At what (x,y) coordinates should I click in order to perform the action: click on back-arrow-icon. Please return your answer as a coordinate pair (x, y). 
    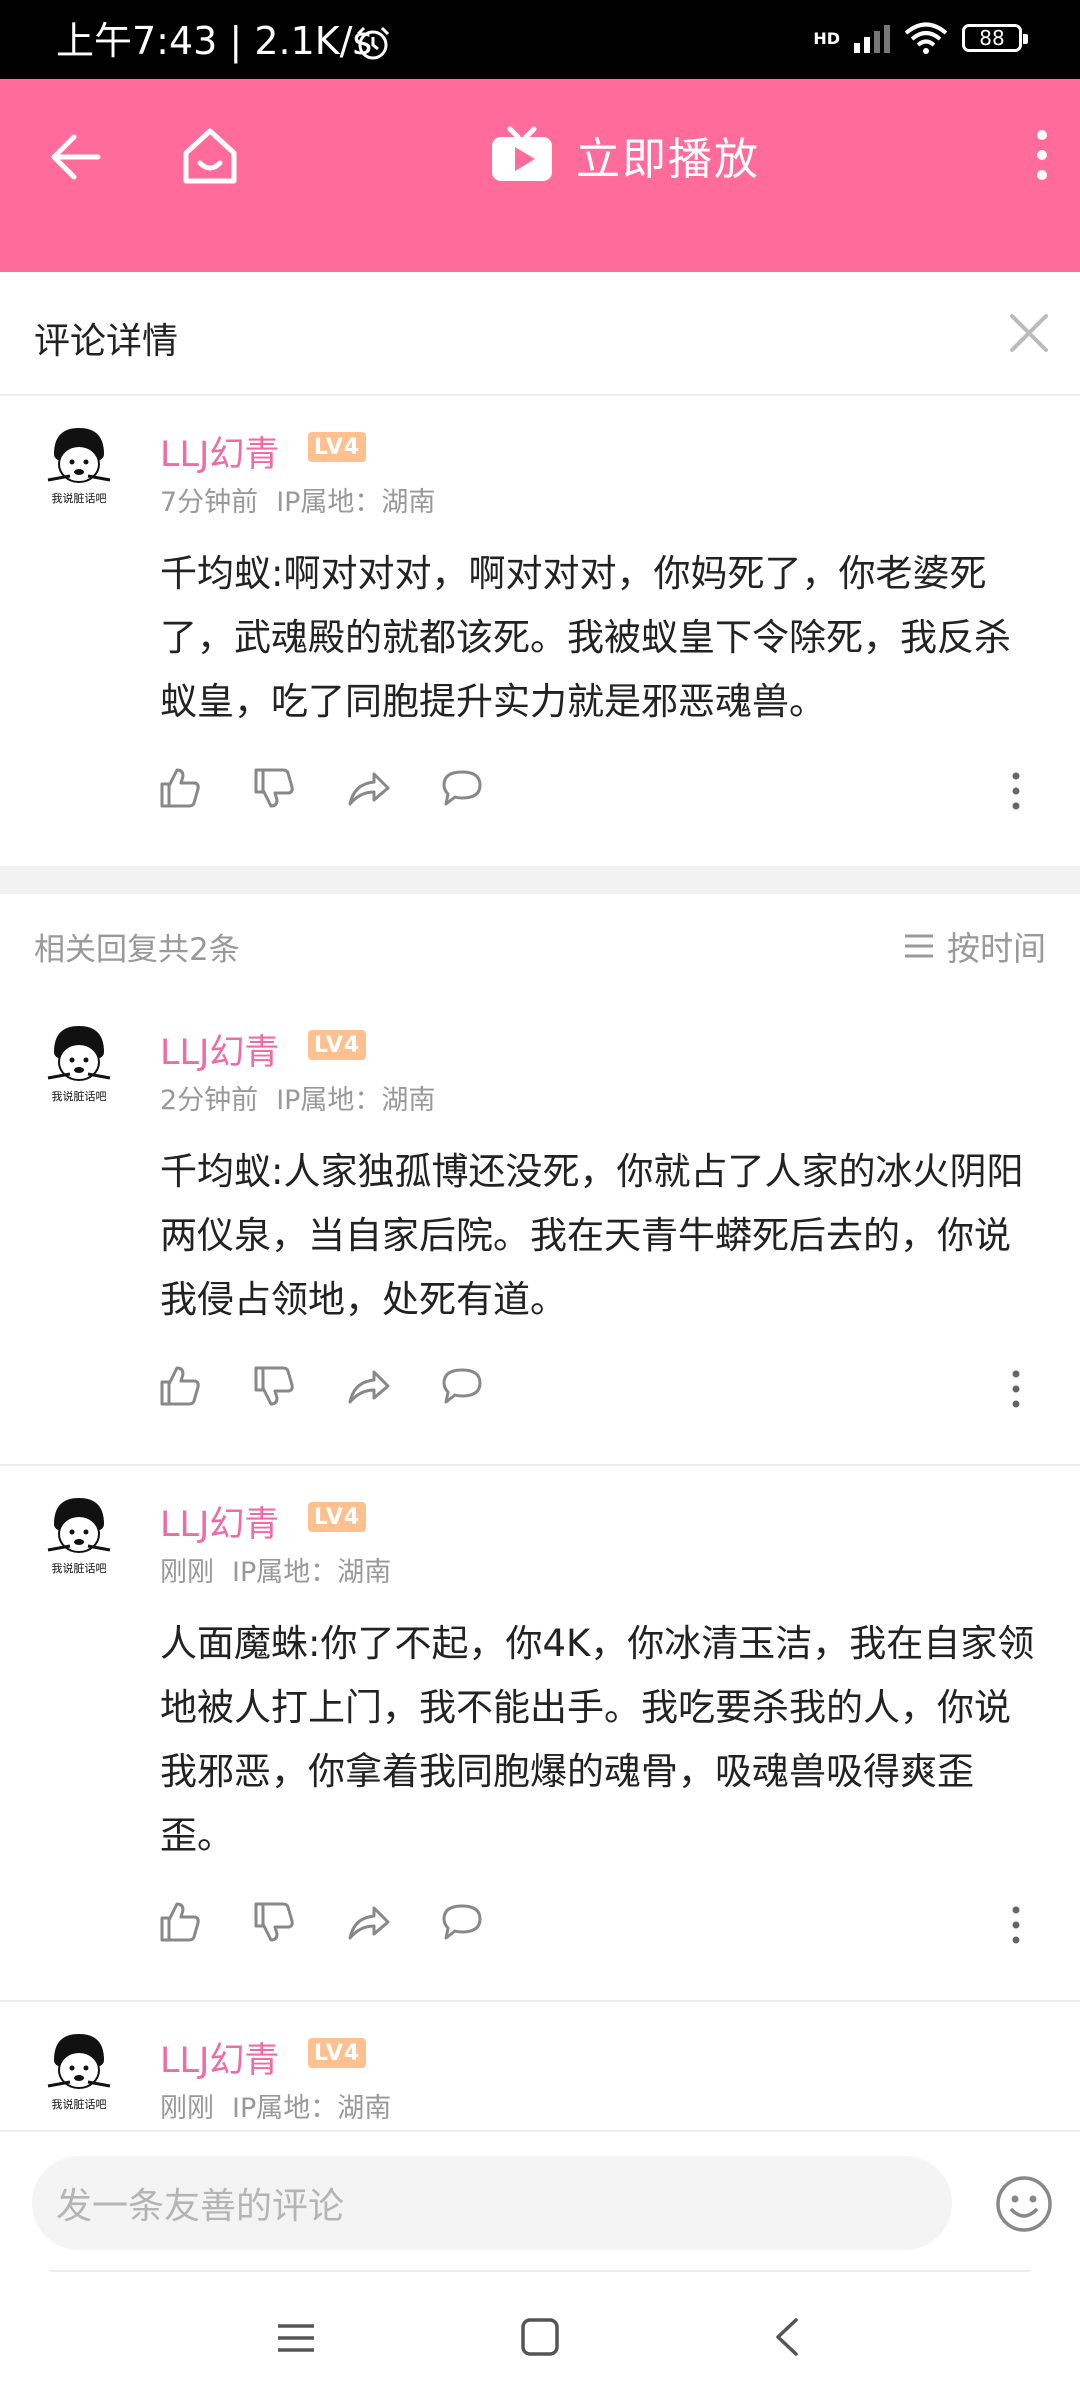
    Looking at the image, I should click on (76, 157).